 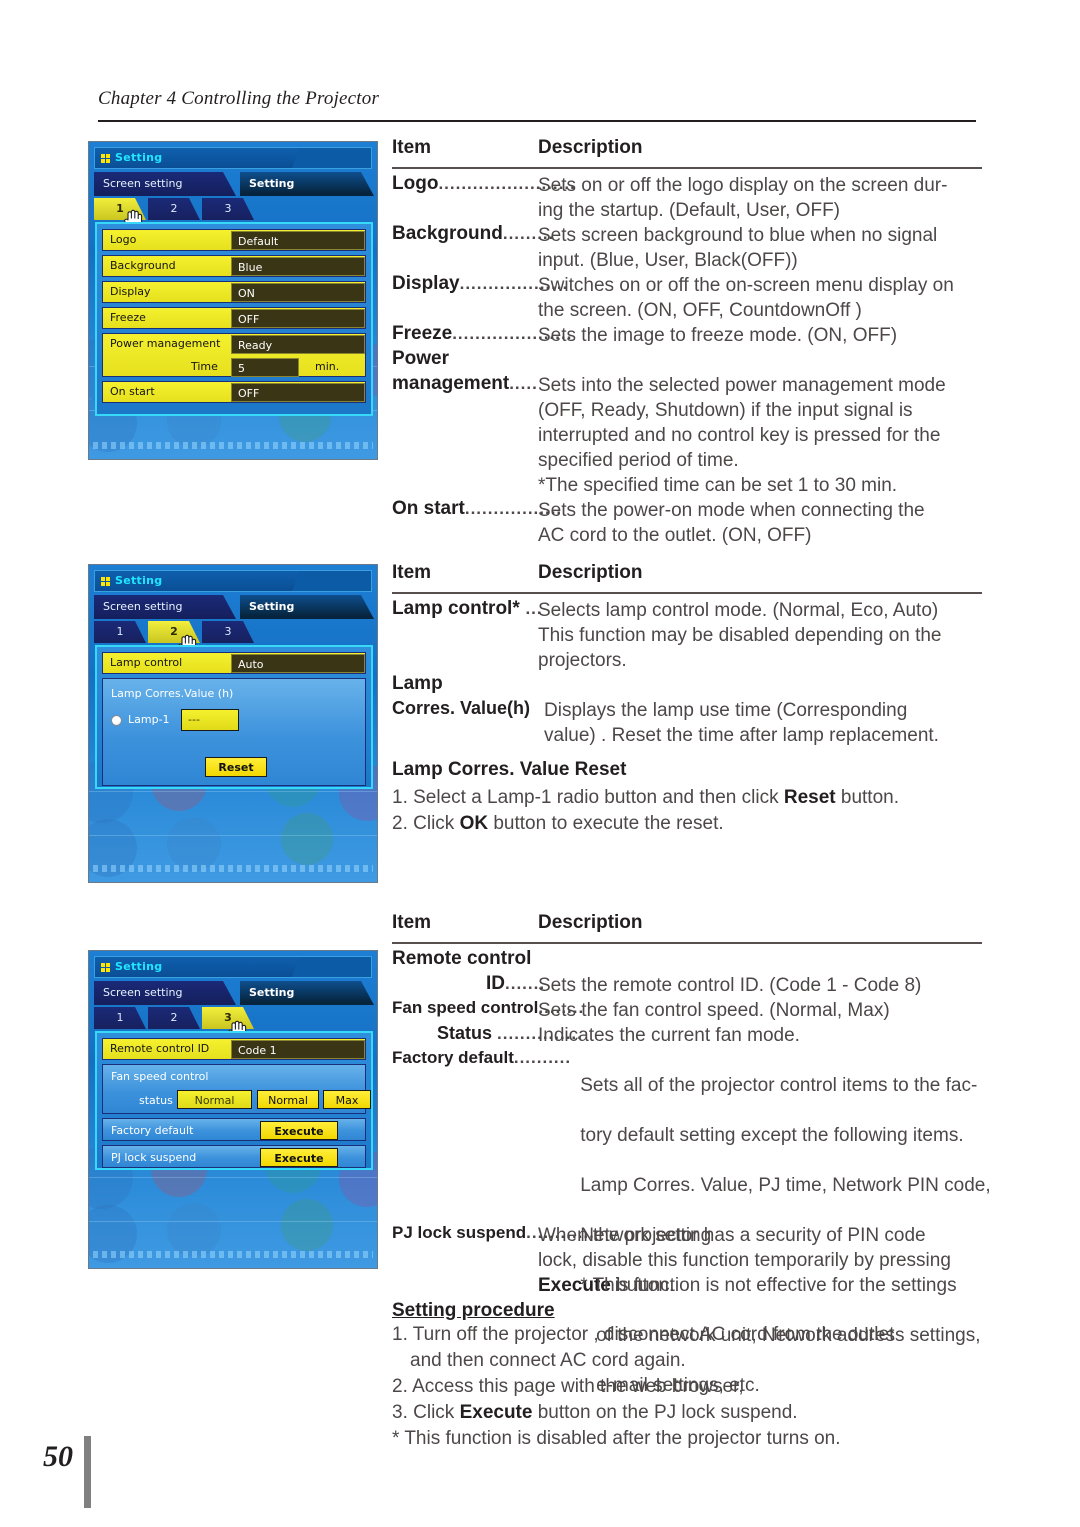 What do you see at coordinates (347, 1099) in the screenshot?
I see `fan-speed-max-button: Max` at bounding box center [347, 1099].